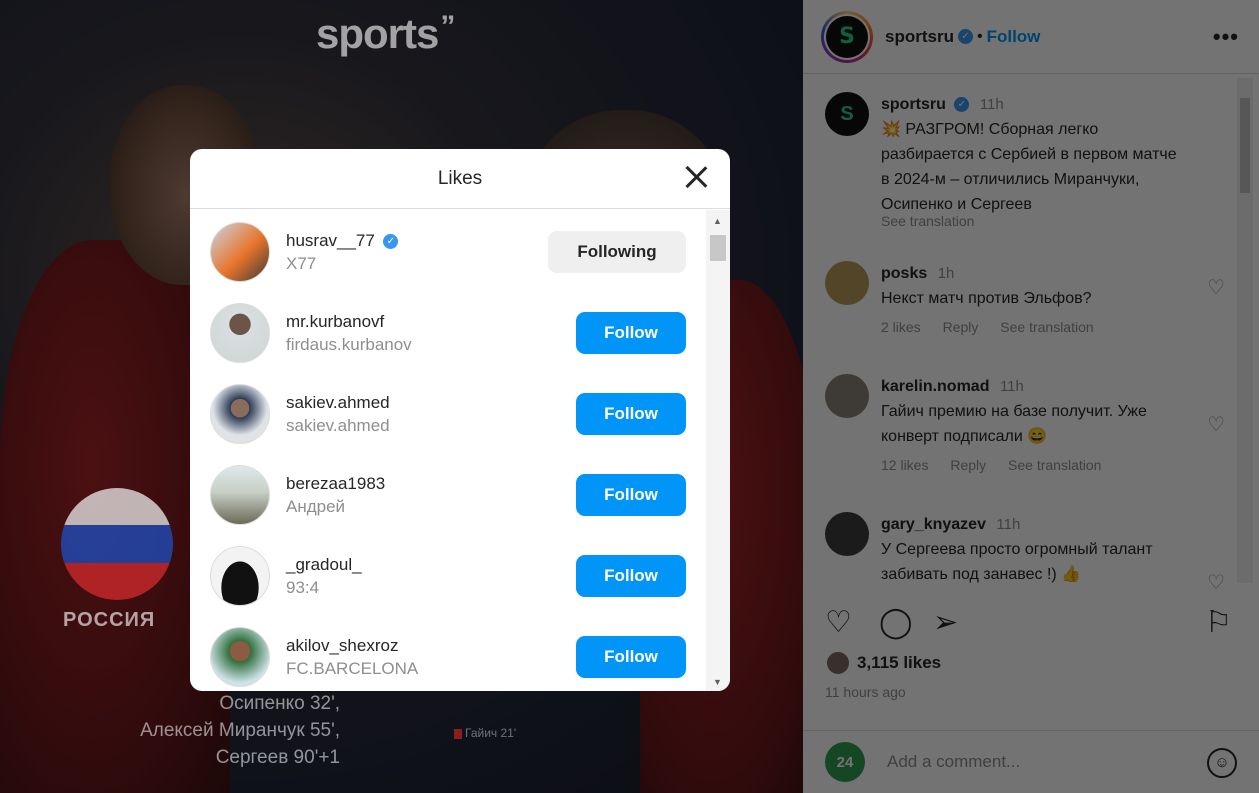 This screenshot has height=793, width=1259. What do you see at coordinates (330, 240) in the screenshot?
I see `like-username: husrav__77` at bounding box center [330, 240].